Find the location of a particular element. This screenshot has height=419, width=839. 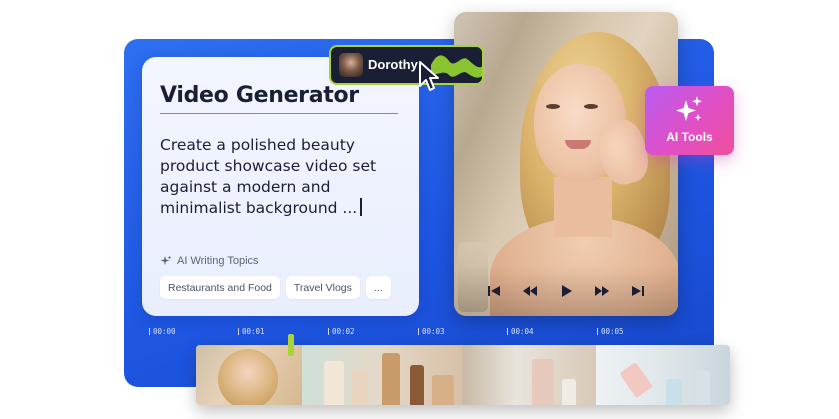

clip-track is located at coordinates (463, 375).